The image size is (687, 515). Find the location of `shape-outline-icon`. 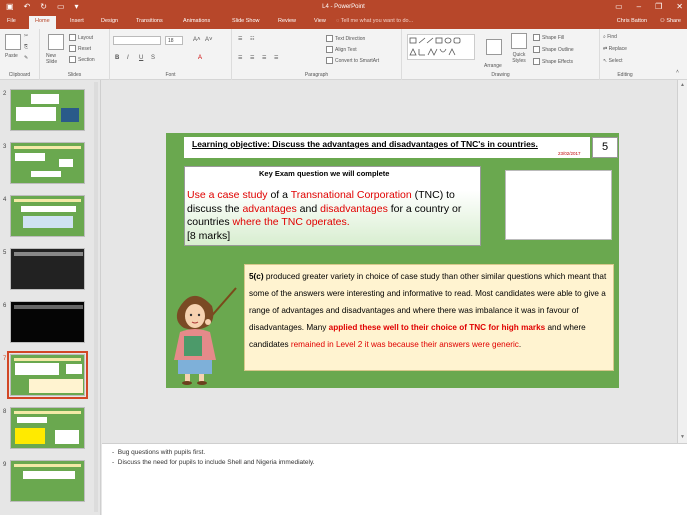

shape-outline-icon is located at coordinates (536, 49).